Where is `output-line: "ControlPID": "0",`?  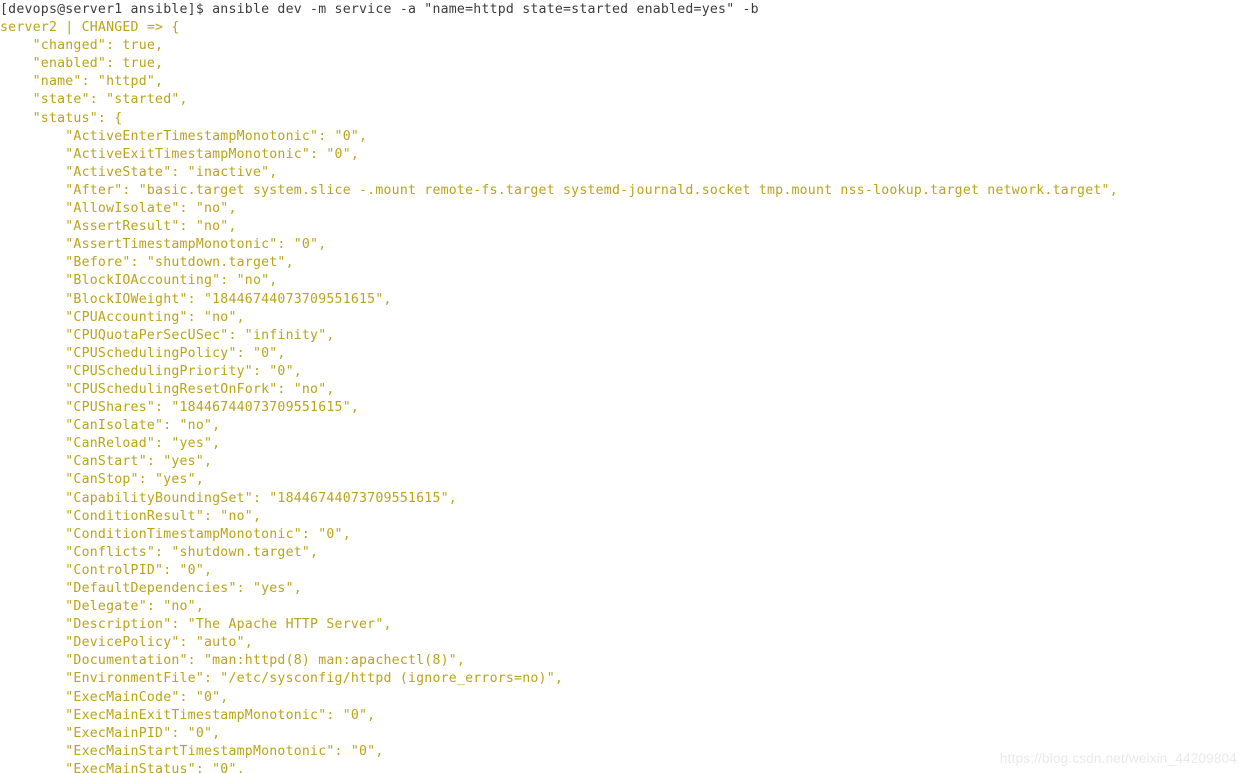 output-line: "ControlPID": "0", is located at coordinates (106, 570).